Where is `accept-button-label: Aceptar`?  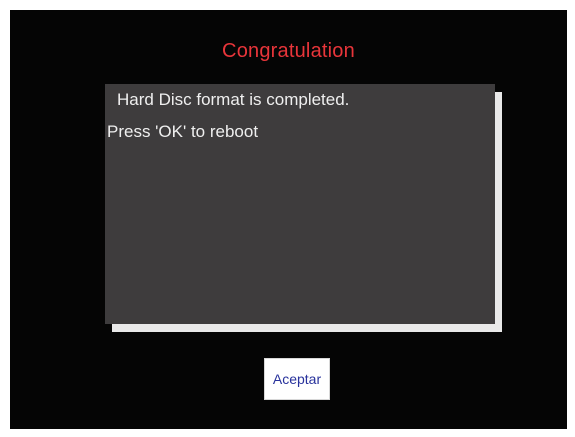 accept-button-label: Aceptar is located at coordinates (297, 379).